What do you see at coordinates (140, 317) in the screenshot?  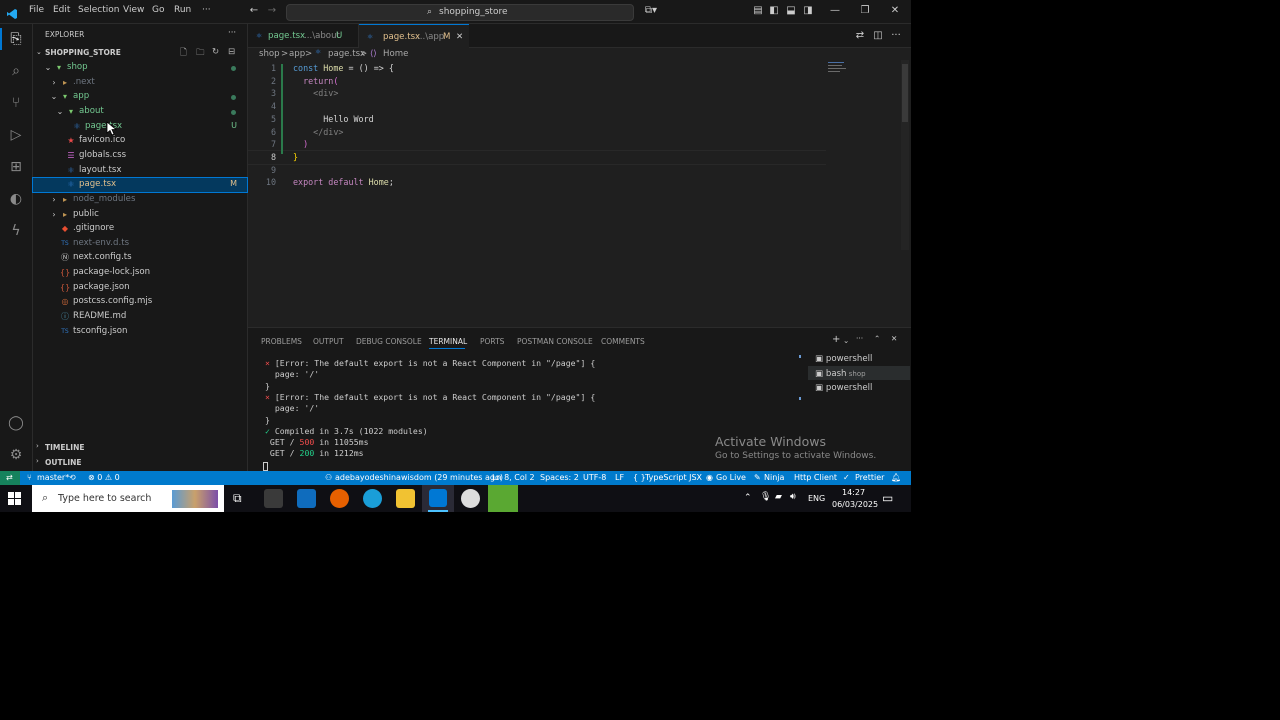 I see `file-item: ⓘ README.md` at bounding box center [140, 317].